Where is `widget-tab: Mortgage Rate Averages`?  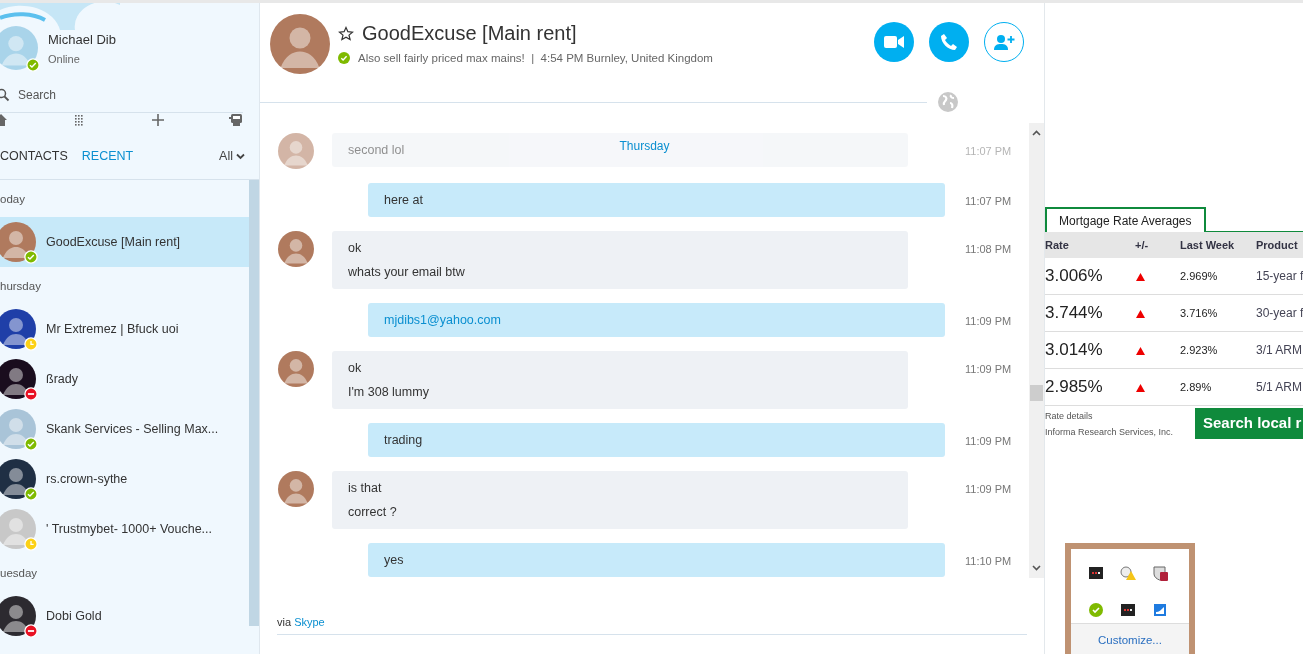 widget-tab: Mortgage Rate Averages is located at coordinates (1125, 219).